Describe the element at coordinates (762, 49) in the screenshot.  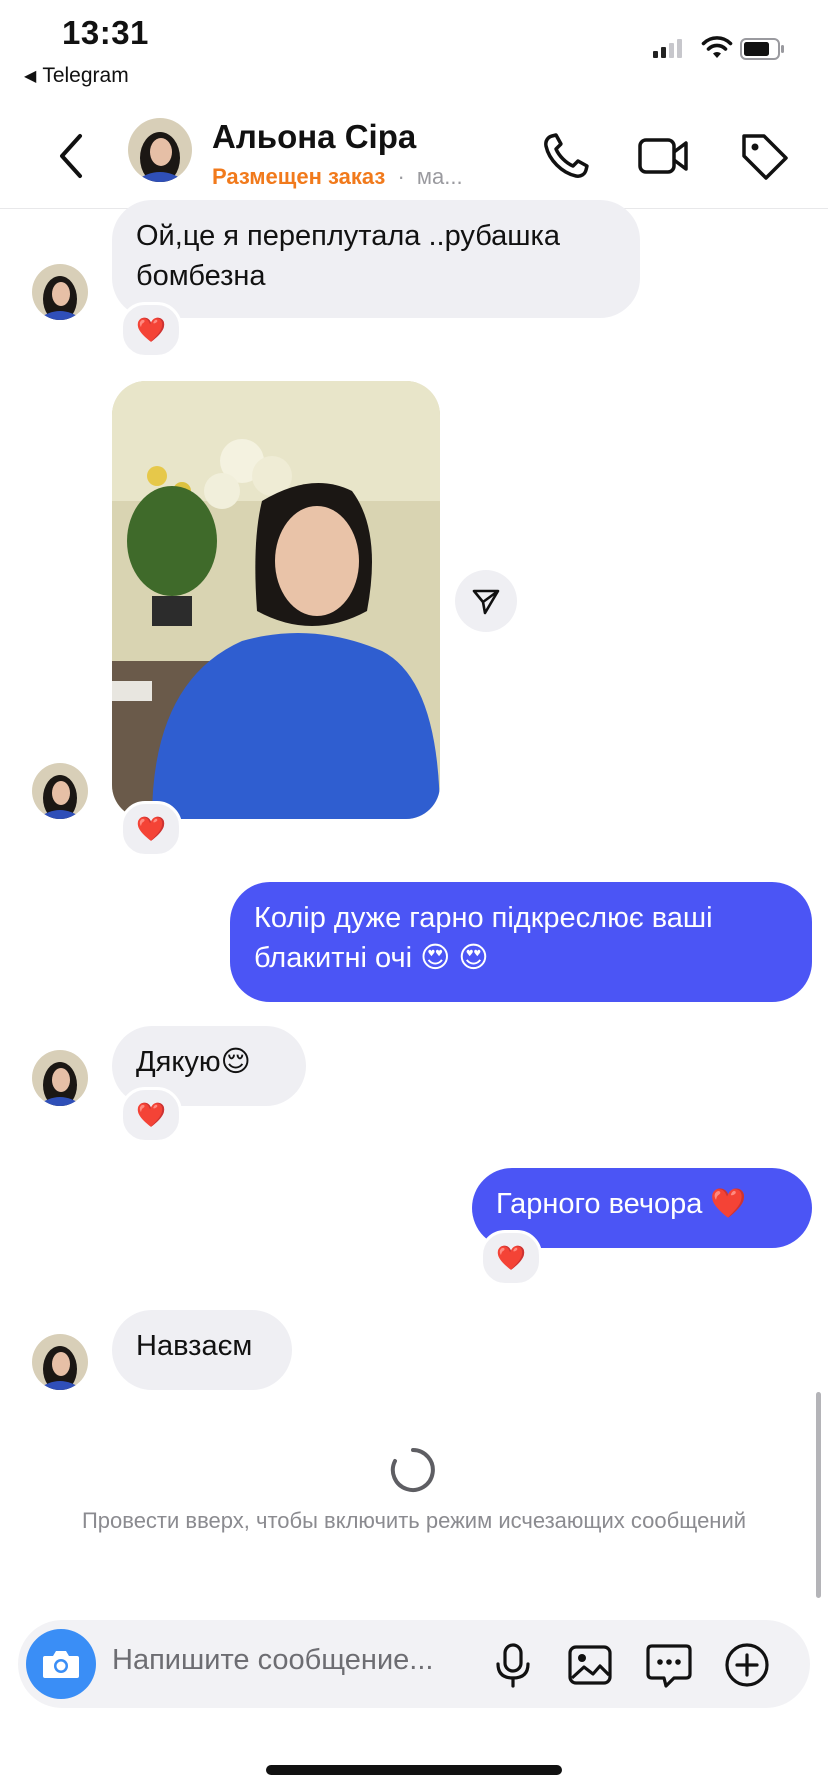
I see `battery-icon` at that location.